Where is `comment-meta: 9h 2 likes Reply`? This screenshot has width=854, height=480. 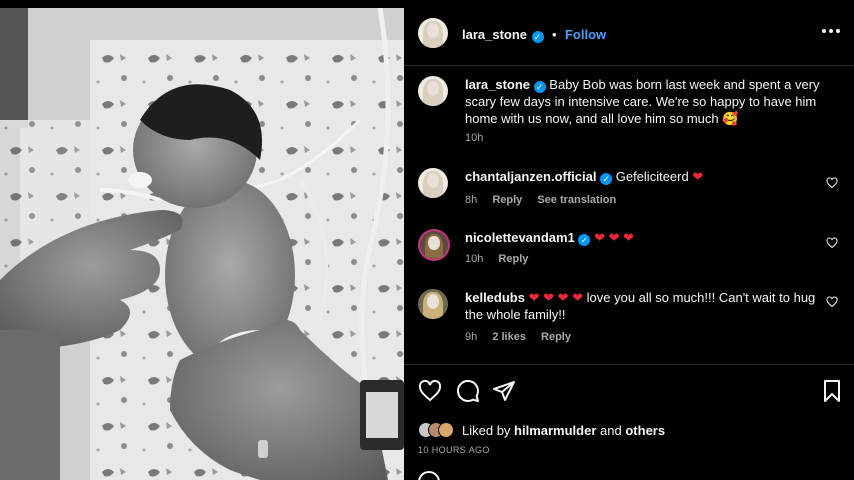
comment-meta: 9h 2 likes Reply is located at coordinates (524, 337).